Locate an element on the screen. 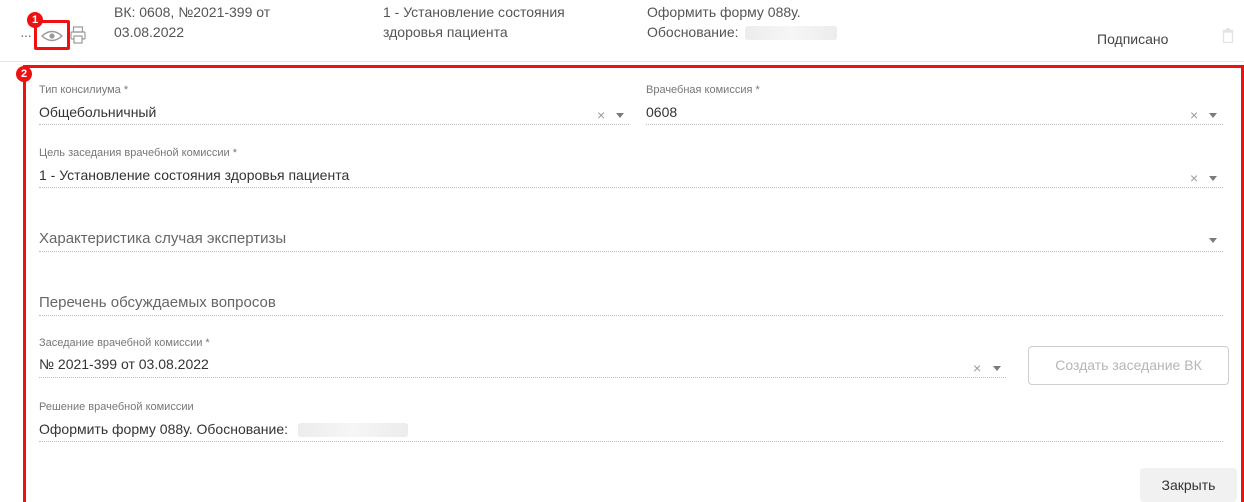 This screenshot has height=502, width=1244. trash-icon is located at coordinates (1228, 35).